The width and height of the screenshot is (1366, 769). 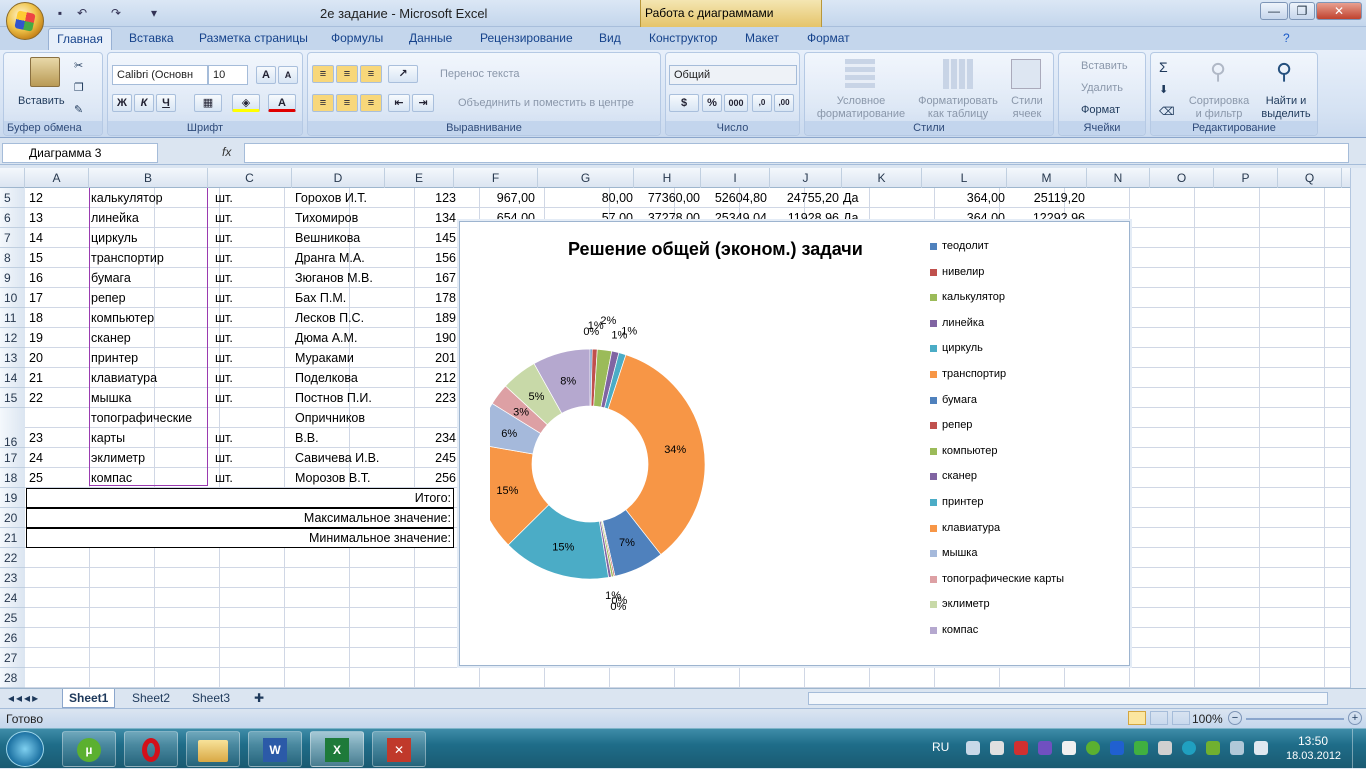 What do you see at coordinates (1181, 718) in the screenshot?
I see `page-break-view-icon` at bounding box center [1181, 718].